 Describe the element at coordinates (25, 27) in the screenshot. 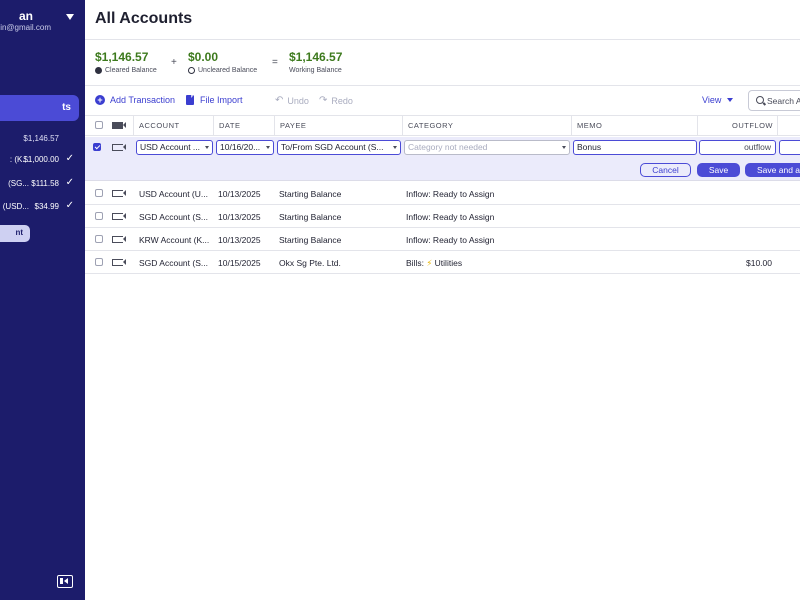

I see `user-email: in@gmail.com` at that location.